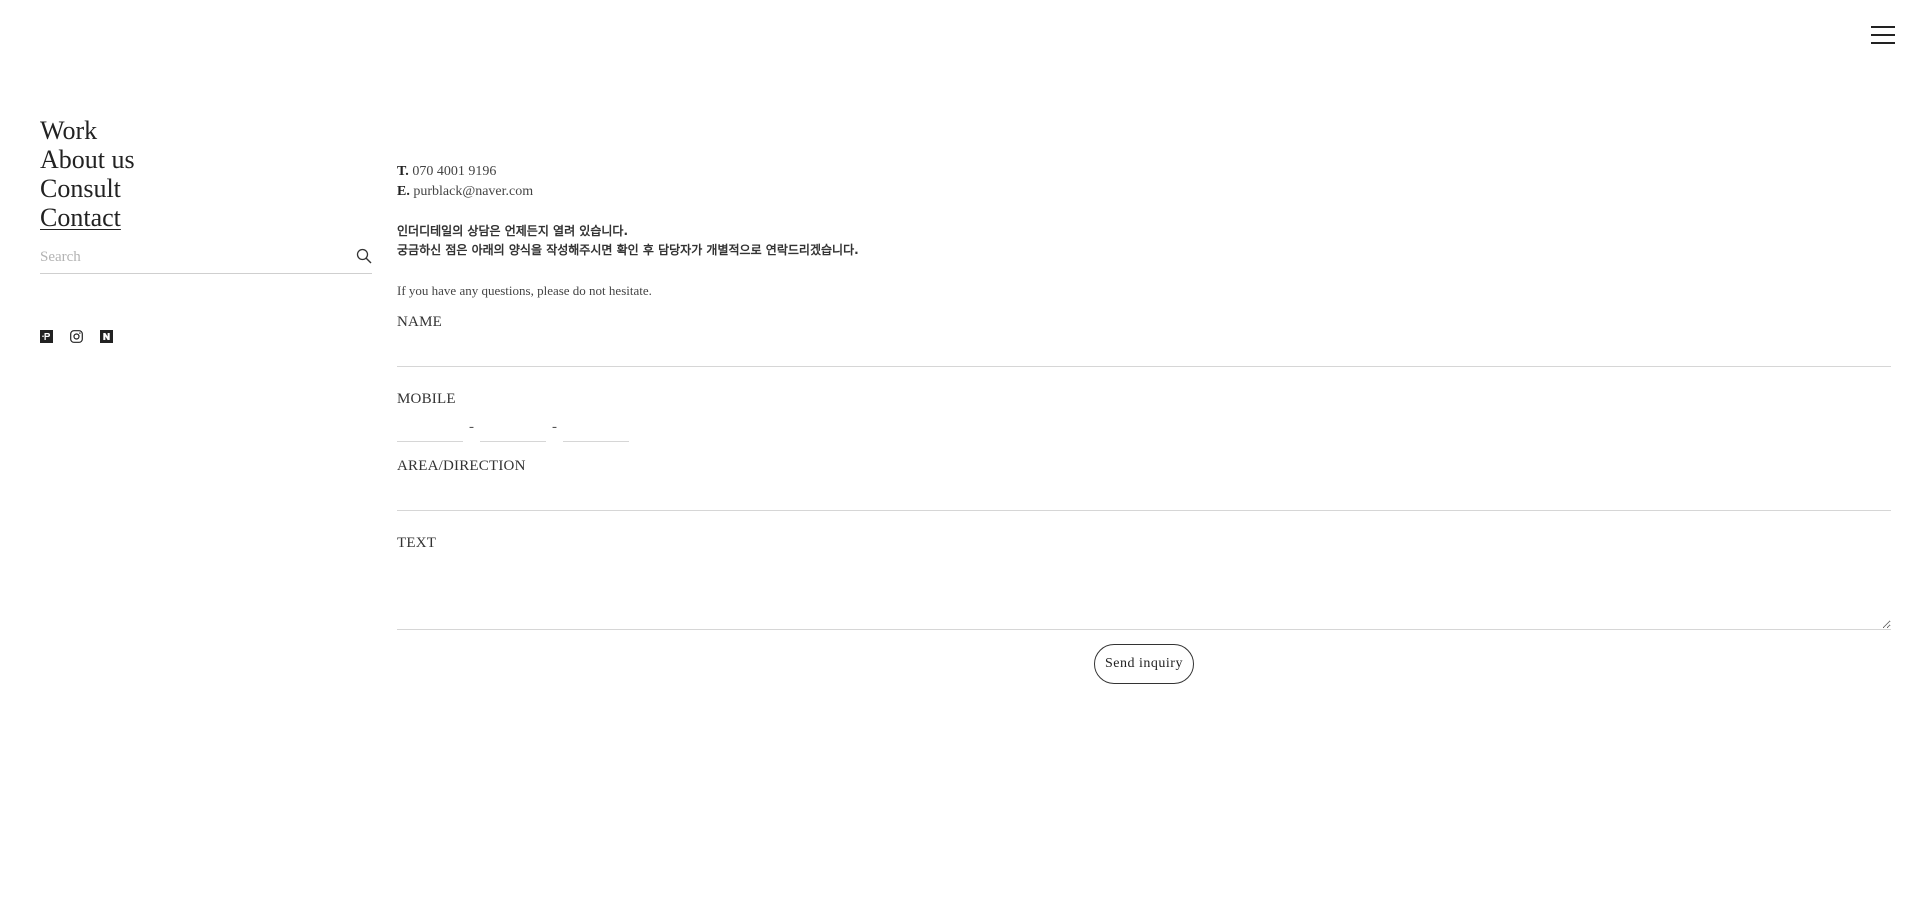  What do you see at coordinates (403, 171) in the screenshot?
I see `phone-prefix: T.` at bounding box center [403, 171].